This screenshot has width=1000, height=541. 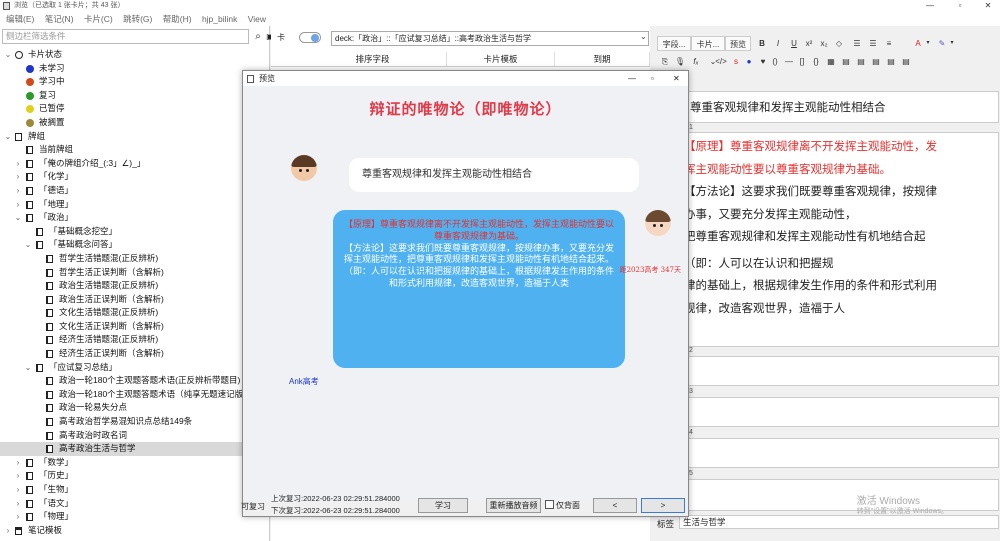 What do you see at coordinates (680, 61) in the screenshot?
I see `microphone-icon: 🎙` at bounding box center [680, 61].